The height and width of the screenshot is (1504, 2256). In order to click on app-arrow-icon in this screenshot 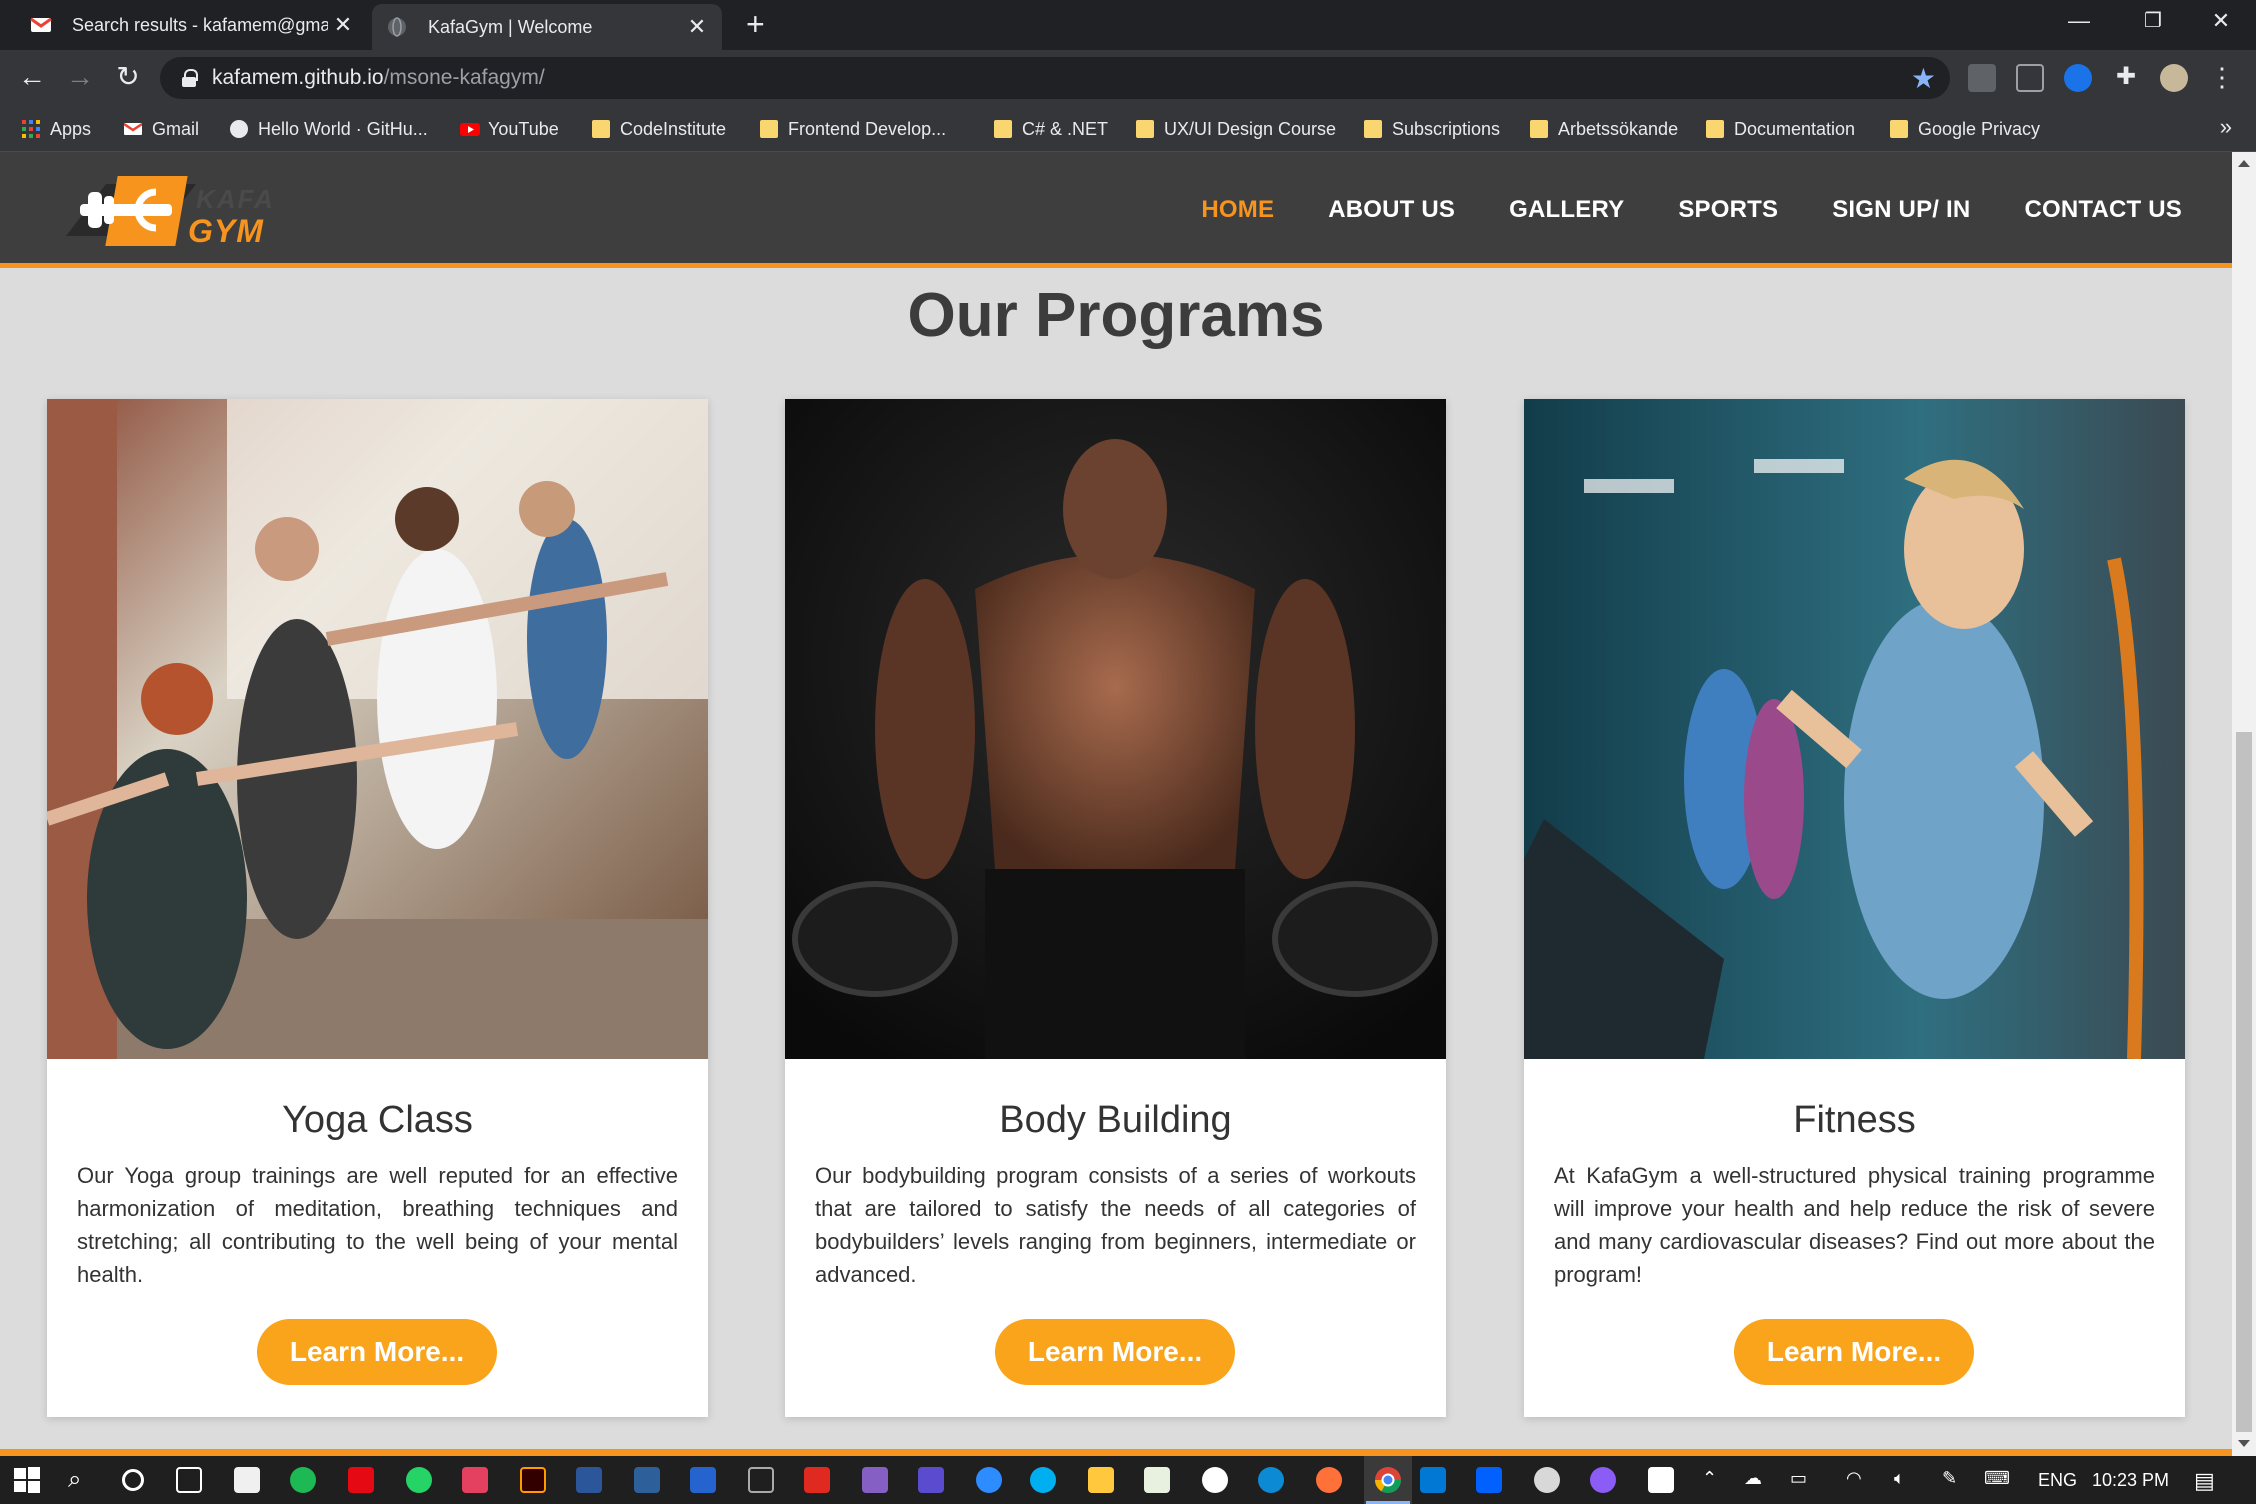, I will do `click(931, 1480)`.